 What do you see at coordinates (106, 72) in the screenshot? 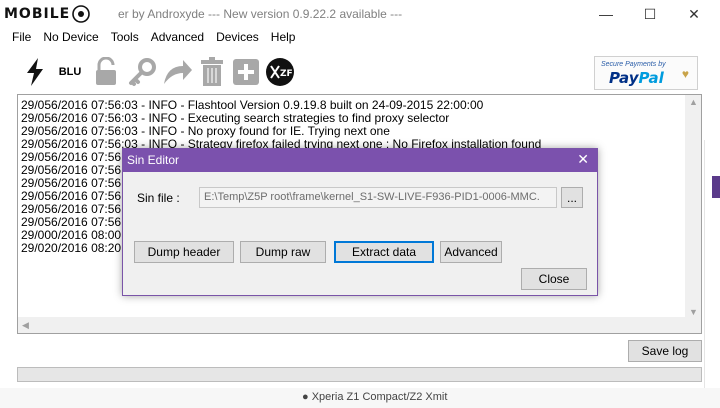
I see `unlock-icon` at bounding box center [106, 72].